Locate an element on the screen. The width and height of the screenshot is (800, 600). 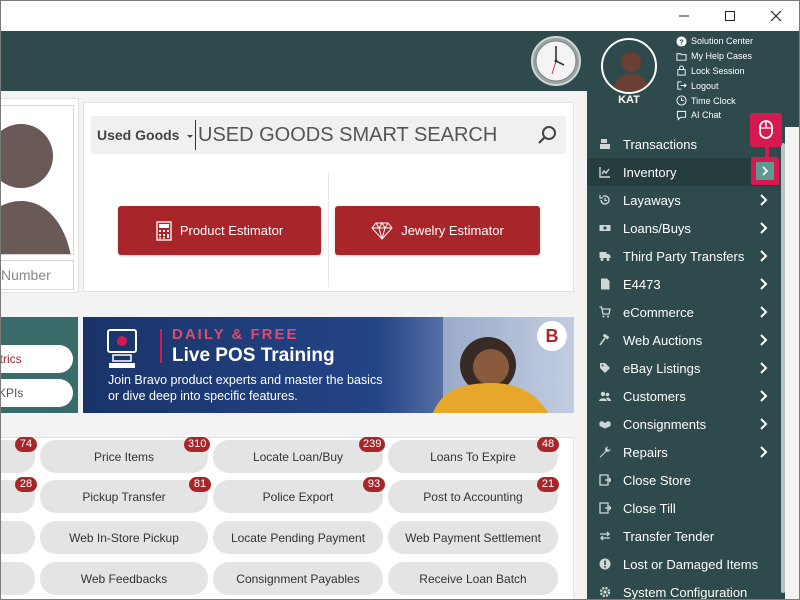
avatar is located at coordinates (629, 66).